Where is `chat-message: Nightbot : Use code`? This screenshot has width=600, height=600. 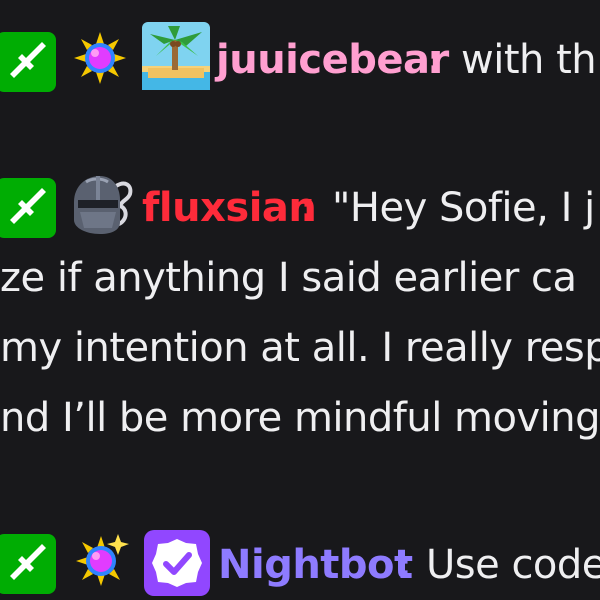
chat-message: Nightbot : Use code is located at coordinates (300, 565).